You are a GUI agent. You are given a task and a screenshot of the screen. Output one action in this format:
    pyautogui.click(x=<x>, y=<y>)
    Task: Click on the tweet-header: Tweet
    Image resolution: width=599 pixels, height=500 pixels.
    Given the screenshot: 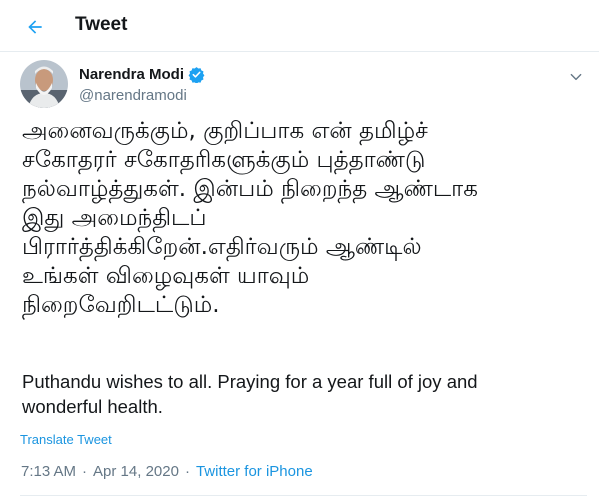 What is the action you would take?
    pyautogui.click(x=299, y=26)
    